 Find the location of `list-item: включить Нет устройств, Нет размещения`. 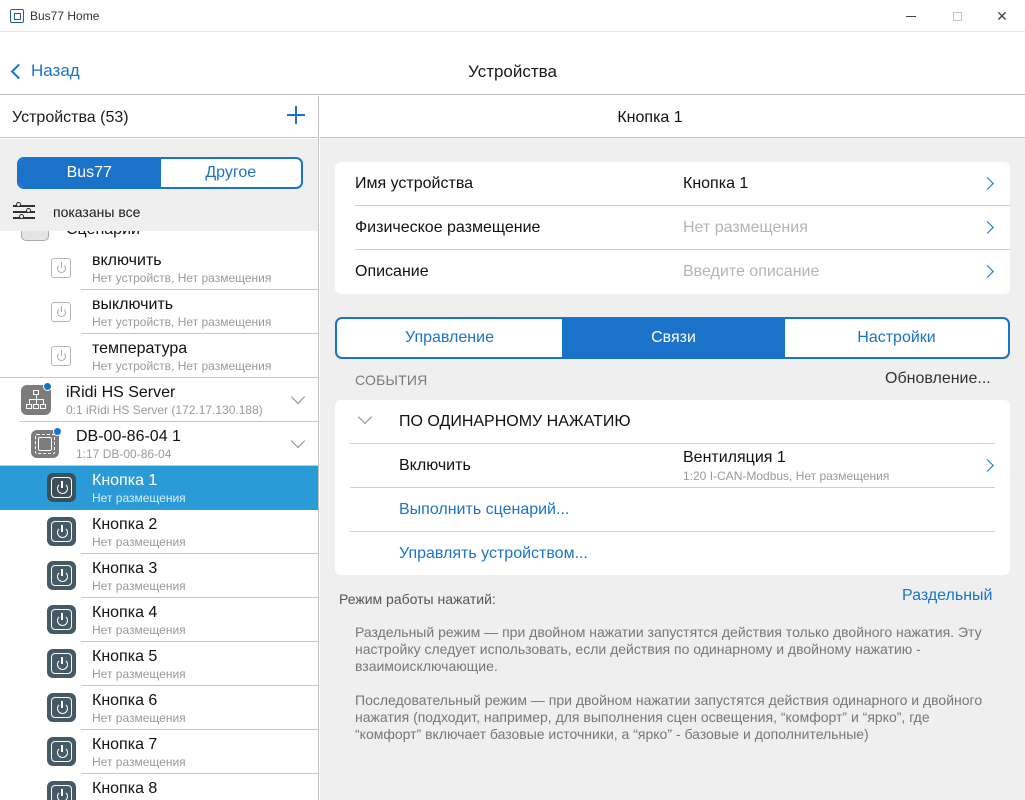

list-item: включить Нет устройств, Нет размещения is located at coordinates (159, 268).